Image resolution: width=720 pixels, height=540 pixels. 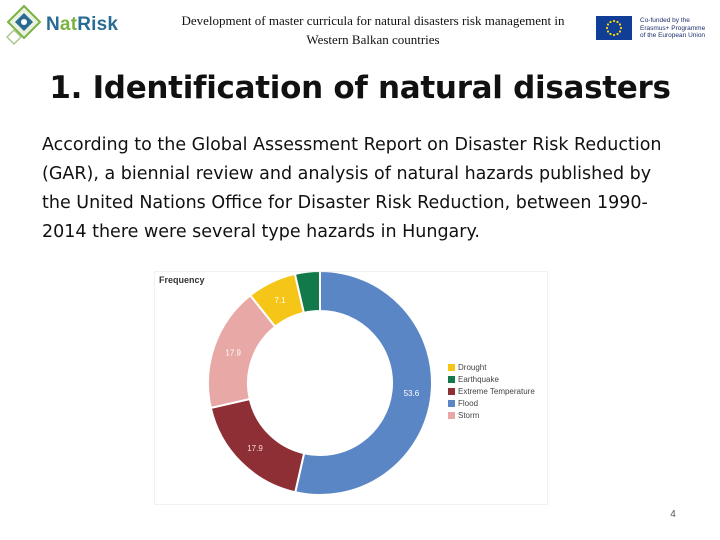 I want to click on legend-label: Drought, so click(x=472, y=367).